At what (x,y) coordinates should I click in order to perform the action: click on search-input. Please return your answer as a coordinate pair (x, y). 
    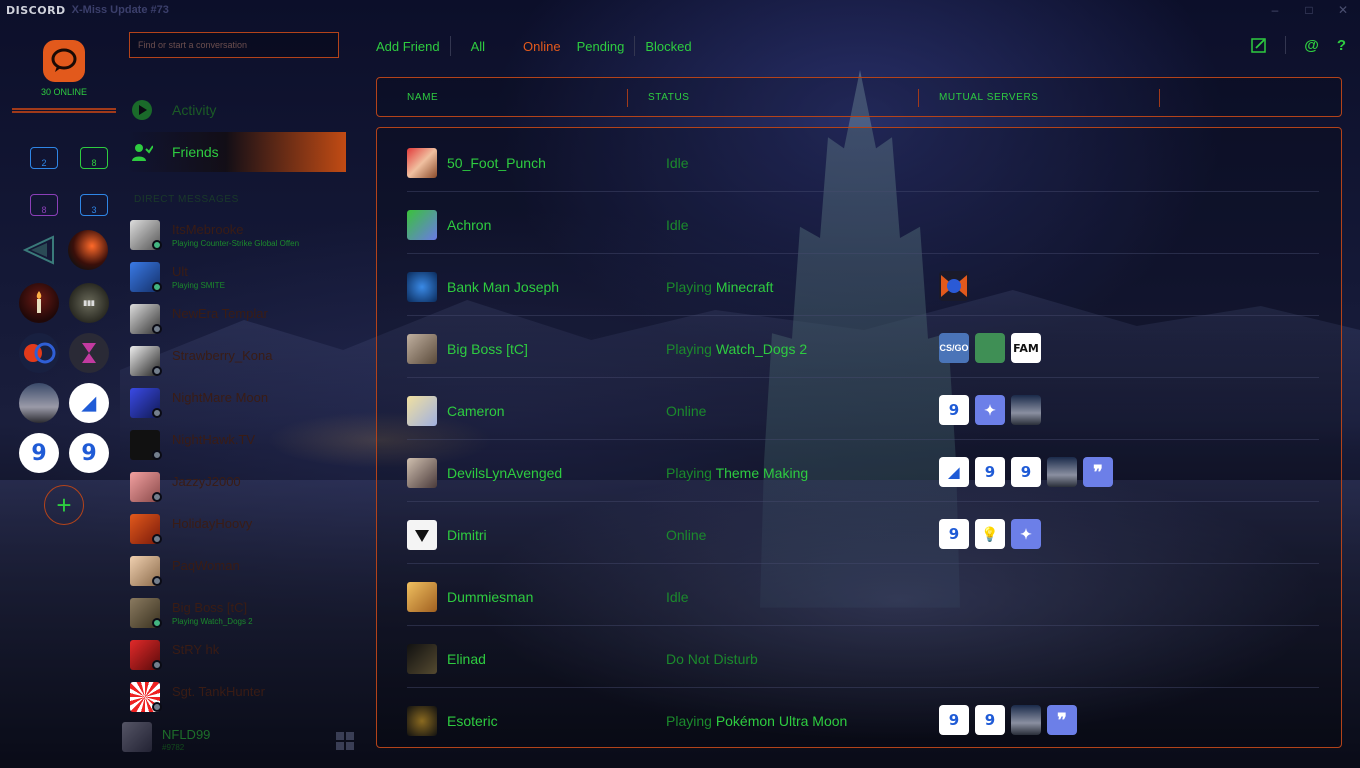
    Looking at the image, I should click on (234, 45).